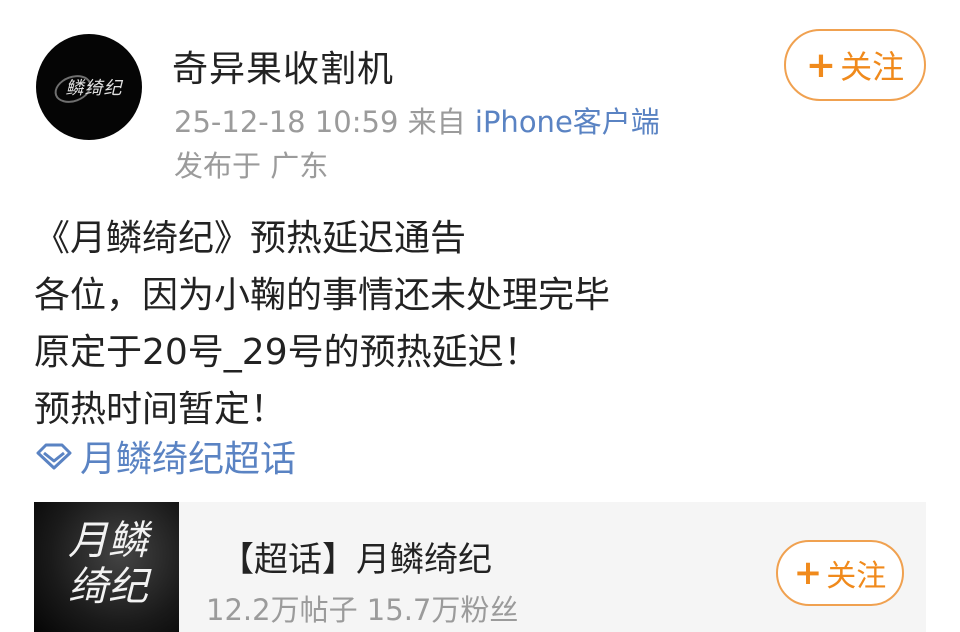 This screenshot has height=632, width=960. I want to click on post-line: 原定于20号_29号的预热延迟！, so click(287, 352).